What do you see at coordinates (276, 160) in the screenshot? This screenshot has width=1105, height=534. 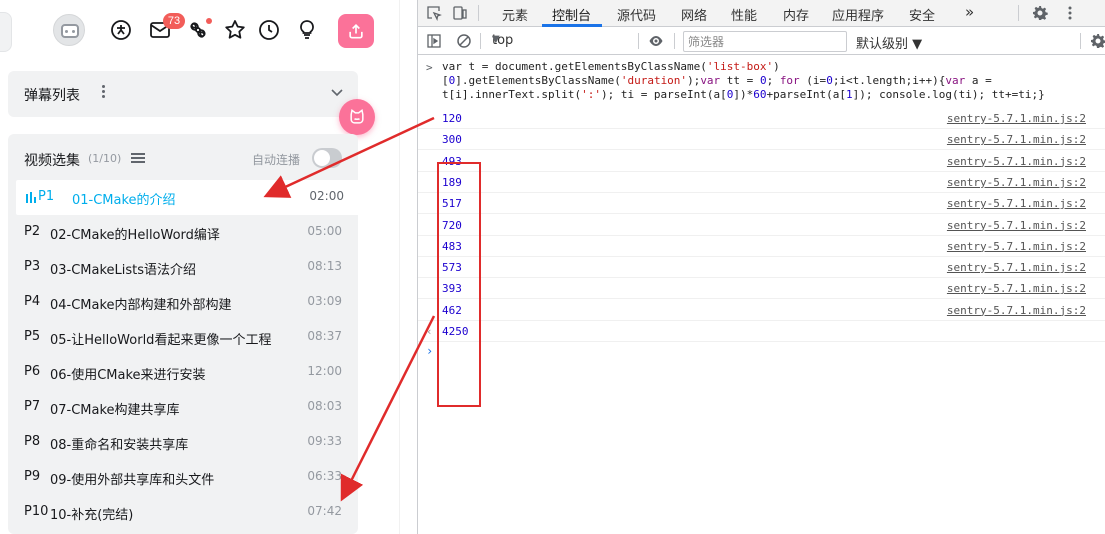 I see `autoplay-label: 自动连播` at bounding box center [276, 160].